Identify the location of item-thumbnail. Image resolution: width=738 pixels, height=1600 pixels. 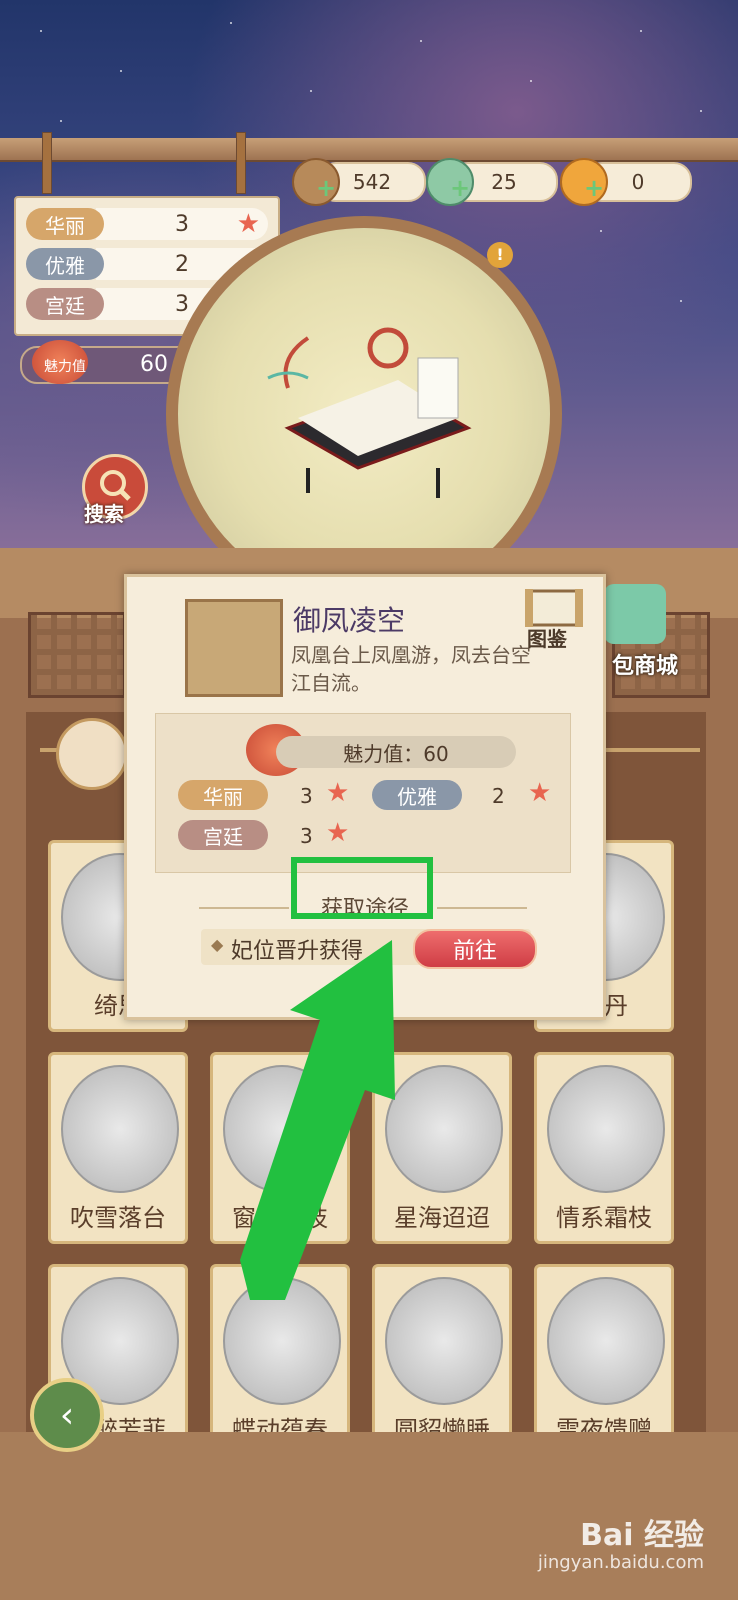
(234, 648).